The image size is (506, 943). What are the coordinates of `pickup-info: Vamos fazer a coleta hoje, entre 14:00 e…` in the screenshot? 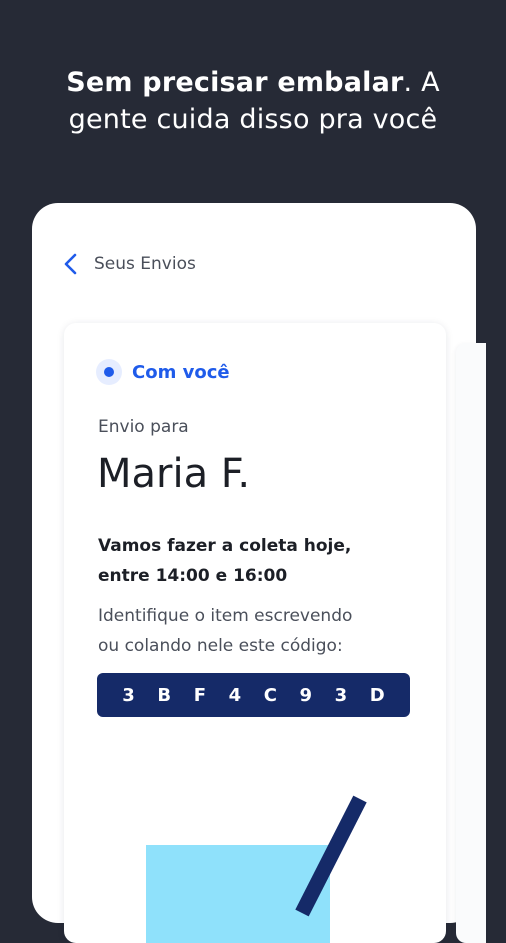 It's located at (258, 561).